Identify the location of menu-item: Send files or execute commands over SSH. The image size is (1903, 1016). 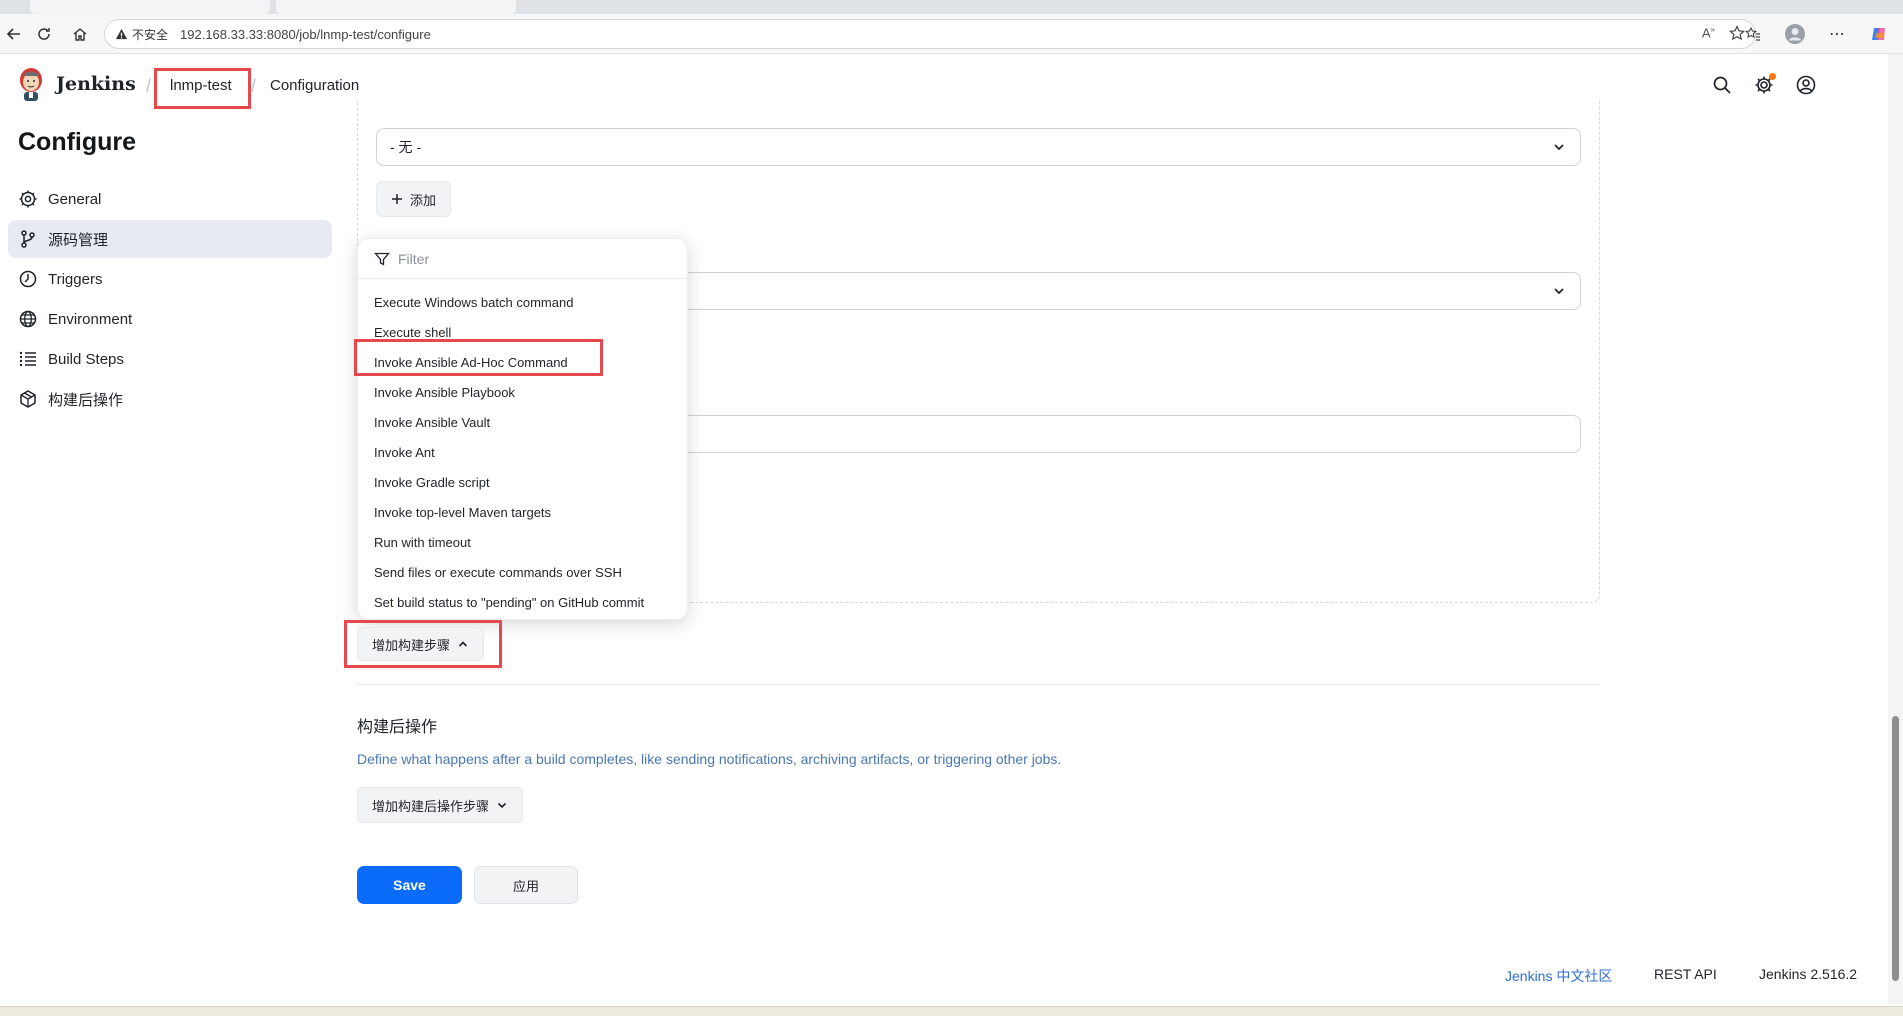
(522, 572).